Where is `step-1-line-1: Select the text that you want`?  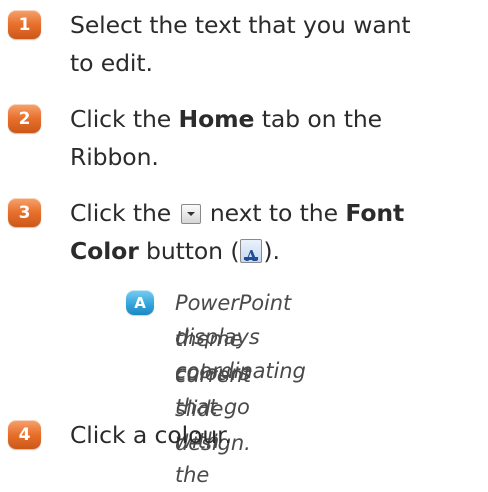 step-1-line-1: Select the text that you want is located at coordinates (240, 25).